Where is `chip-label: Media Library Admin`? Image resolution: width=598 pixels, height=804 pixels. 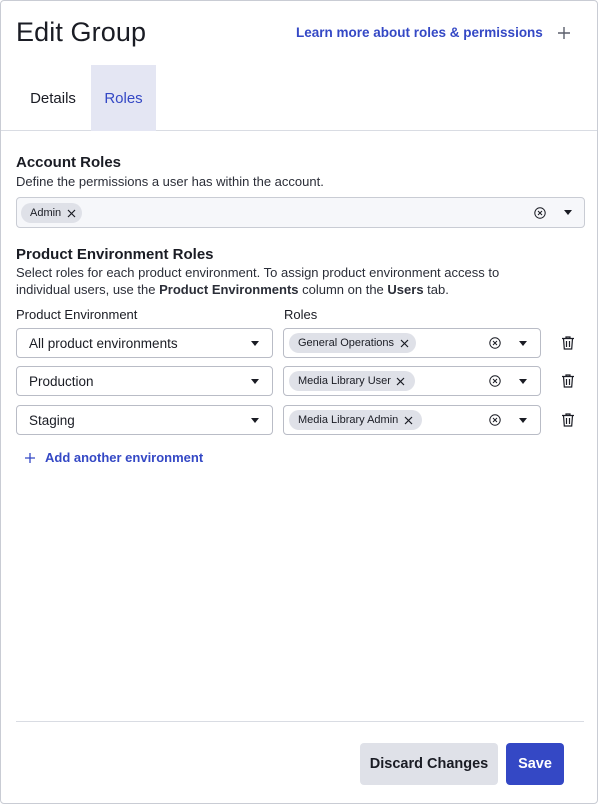 chip-label: Media Library Admin is located at coordinates (348, 420).